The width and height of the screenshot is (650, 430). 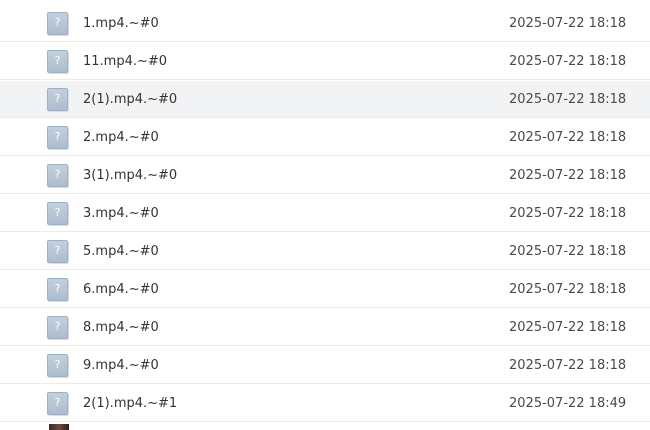 What do you see at coordinates (325, 403) in the screenshot?
I see `file-row: ? 2(1).mp4.~#1 2025-07-22 18:49` at bounding box center [325, 403].